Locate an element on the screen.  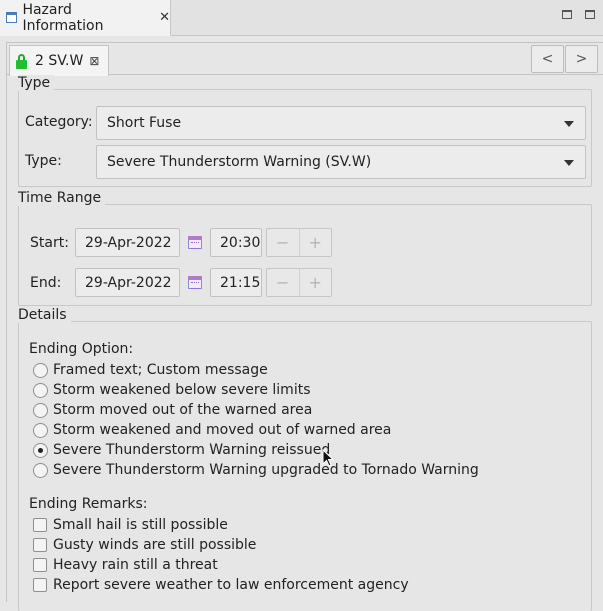
end-time-value: 21:15 is located at coordinates (240, 282).